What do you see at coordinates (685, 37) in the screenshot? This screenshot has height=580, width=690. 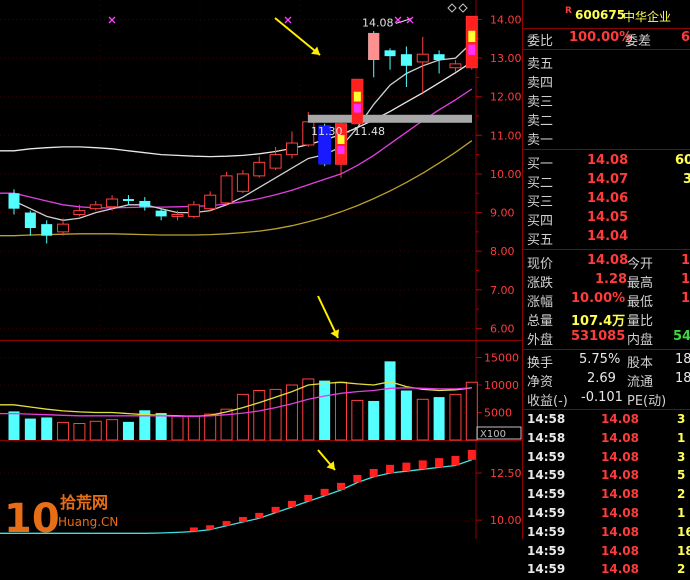 I see `weicha-value: 6` at bounding box center [685, 37].